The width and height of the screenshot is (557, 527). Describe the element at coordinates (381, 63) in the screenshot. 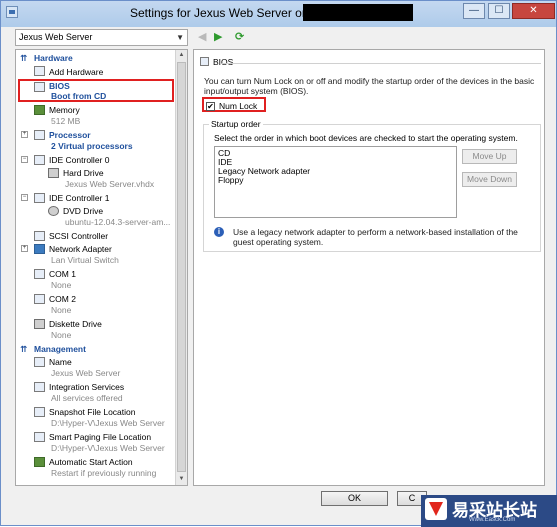

I see `header-divider` at that location.